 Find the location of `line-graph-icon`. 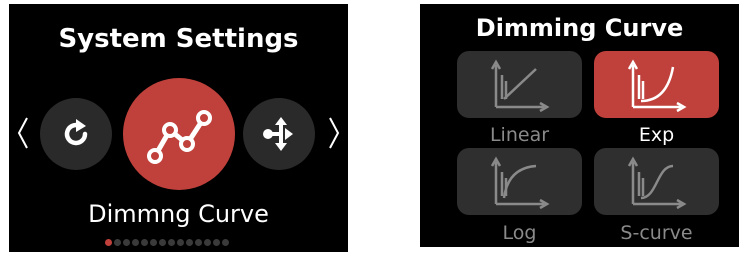

line-graph-icon is located at coordinates (179, 137).